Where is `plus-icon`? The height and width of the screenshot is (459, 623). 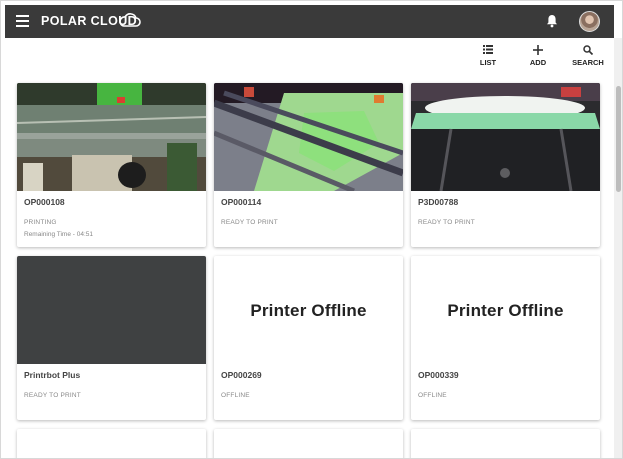 plus-icon is located at coordinates (538, 49).